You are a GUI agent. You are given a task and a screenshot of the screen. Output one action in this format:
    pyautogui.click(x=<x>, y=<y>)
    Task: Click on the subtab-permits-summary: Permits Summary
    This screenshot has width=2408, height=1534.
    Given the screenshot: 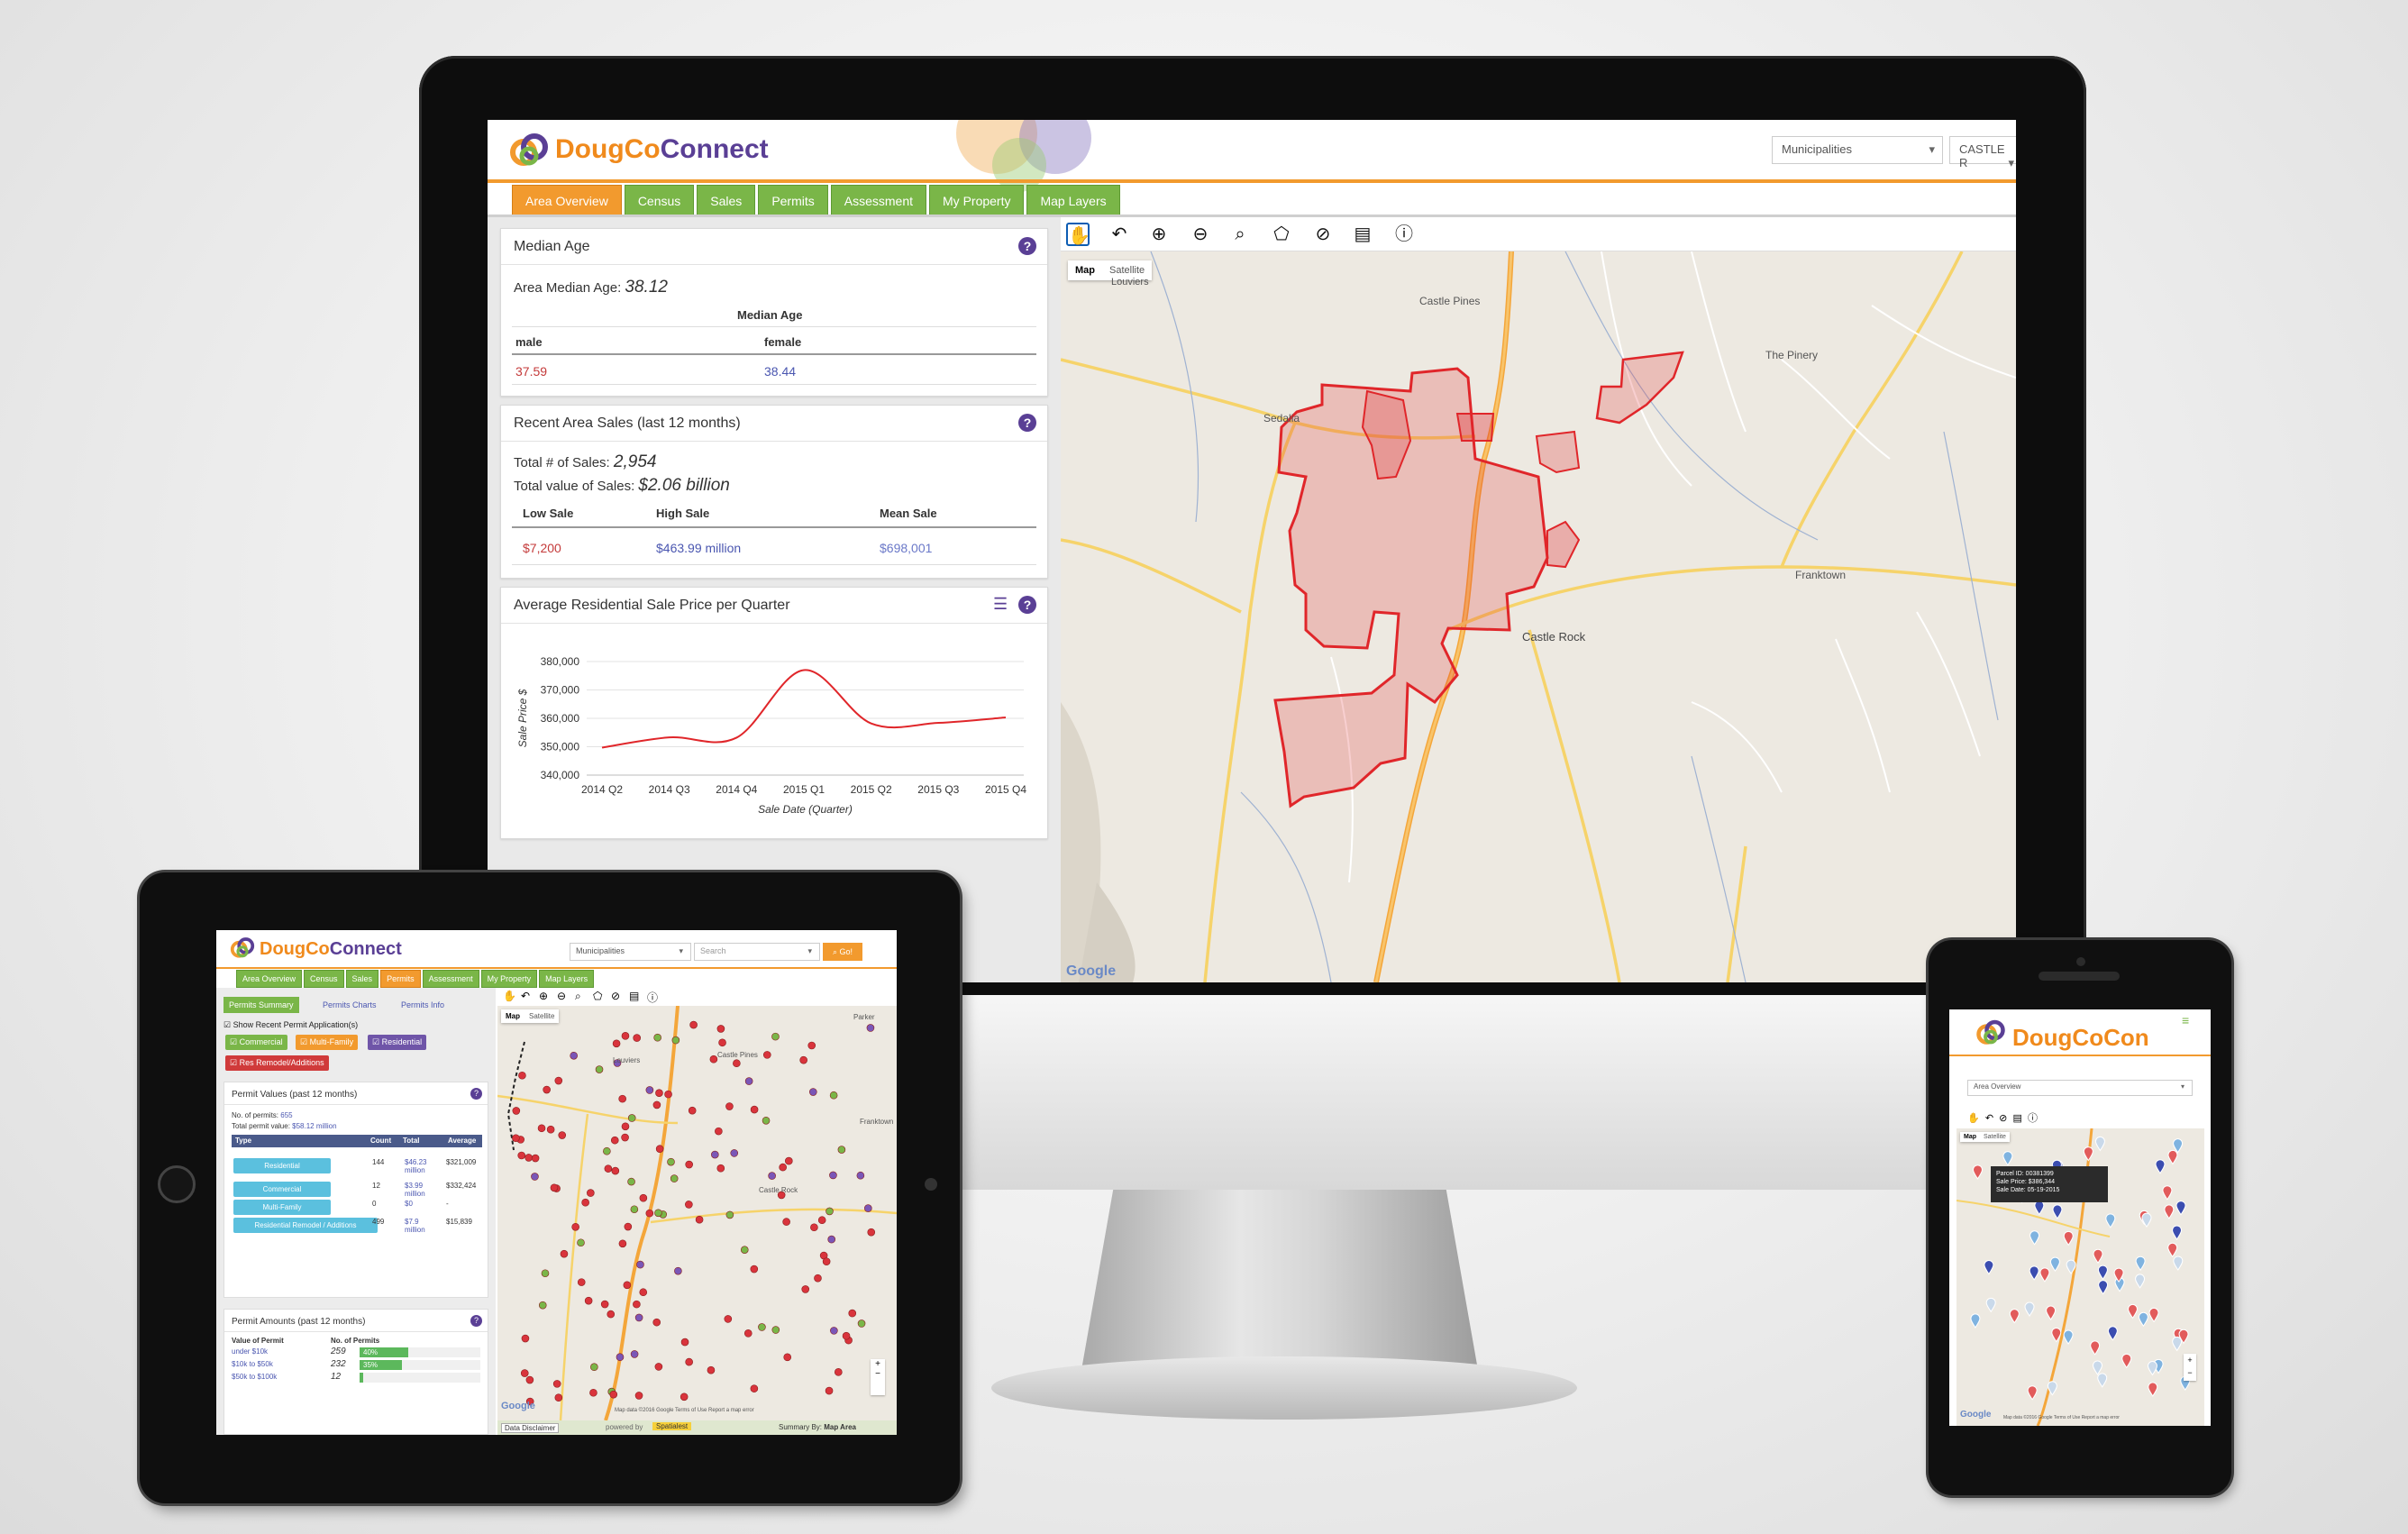 What is the action you would take?
    pyautogui.click(x=261, y=1005)
    